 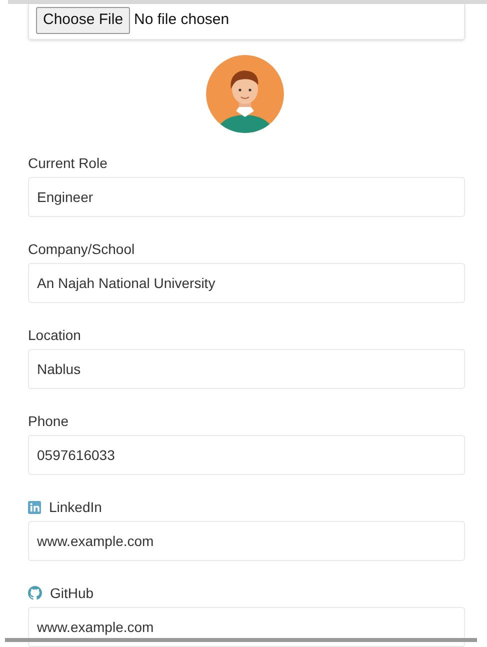 I want to click on github-icon, so click(x=35, y=593).